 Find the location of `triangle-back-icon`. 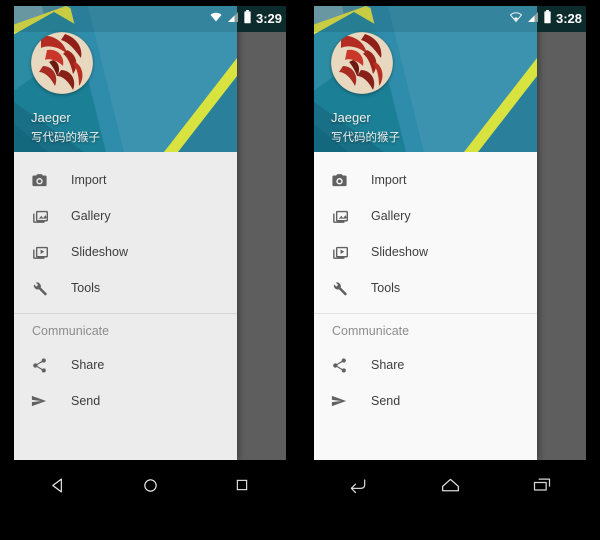

triangle-back-icon is located at coordinates (58, 485).